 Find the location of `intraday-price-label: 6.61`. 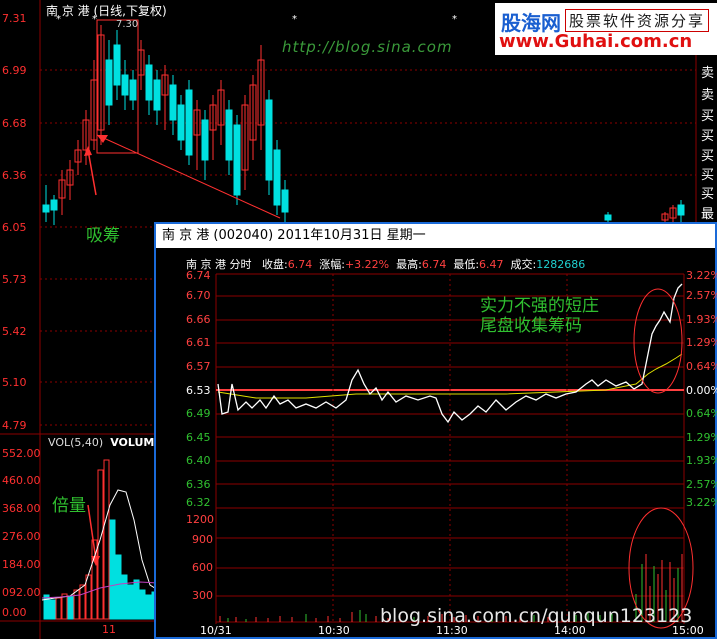

intraday-price-label: 6.61 is located at coordinates (198, 342).